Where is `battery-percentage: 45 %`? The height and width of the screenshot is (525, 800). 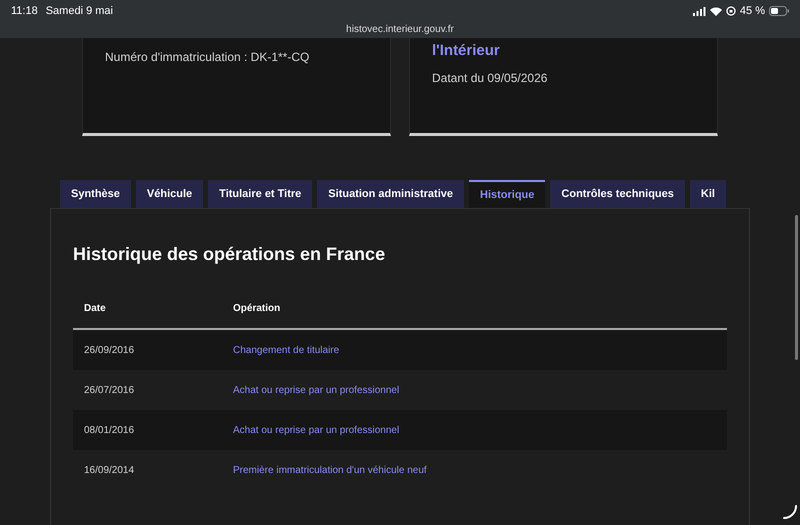 battery-percentage: 45 % is located at coordinates (752, 11).